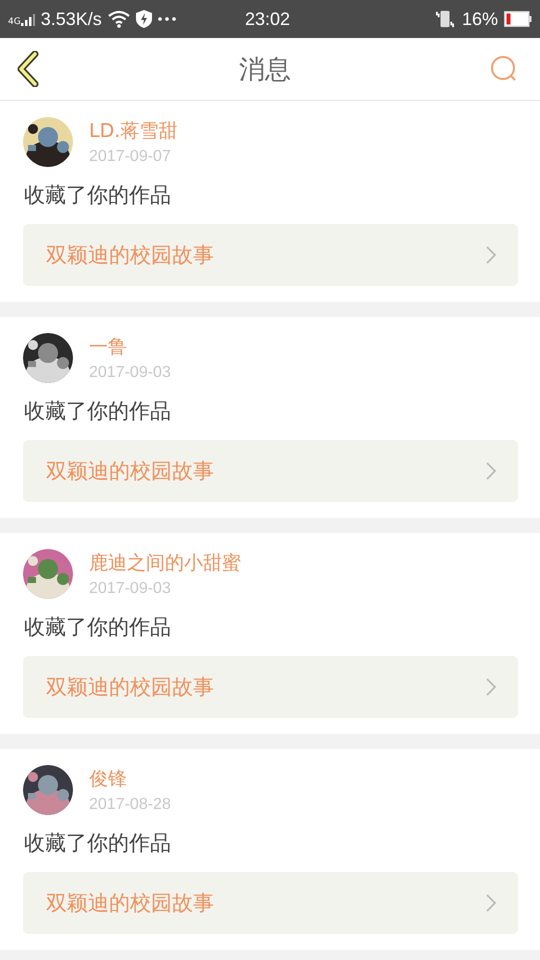 The width and height of the screenshot is (540, 960). I want to click on vibrate-icon, so click(445, 19).